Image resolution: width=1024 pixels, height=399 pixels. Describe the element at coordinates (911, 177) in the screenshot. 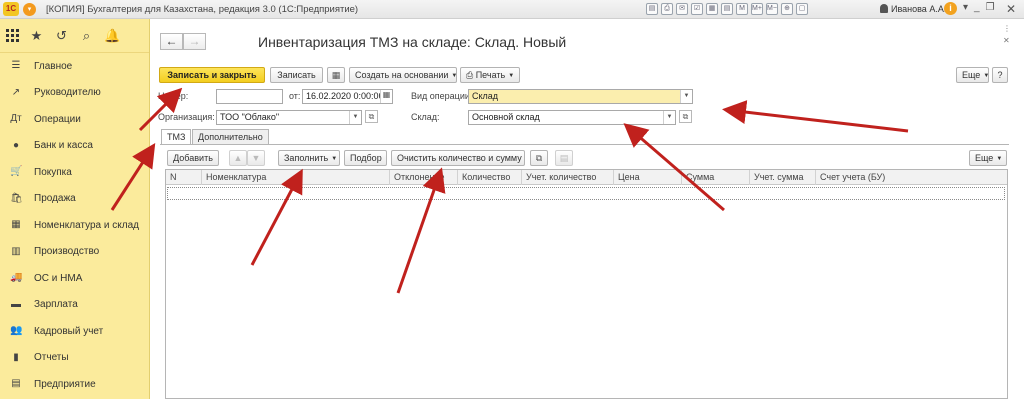

I see `column-account: Счет учета (БУ)` at that location.